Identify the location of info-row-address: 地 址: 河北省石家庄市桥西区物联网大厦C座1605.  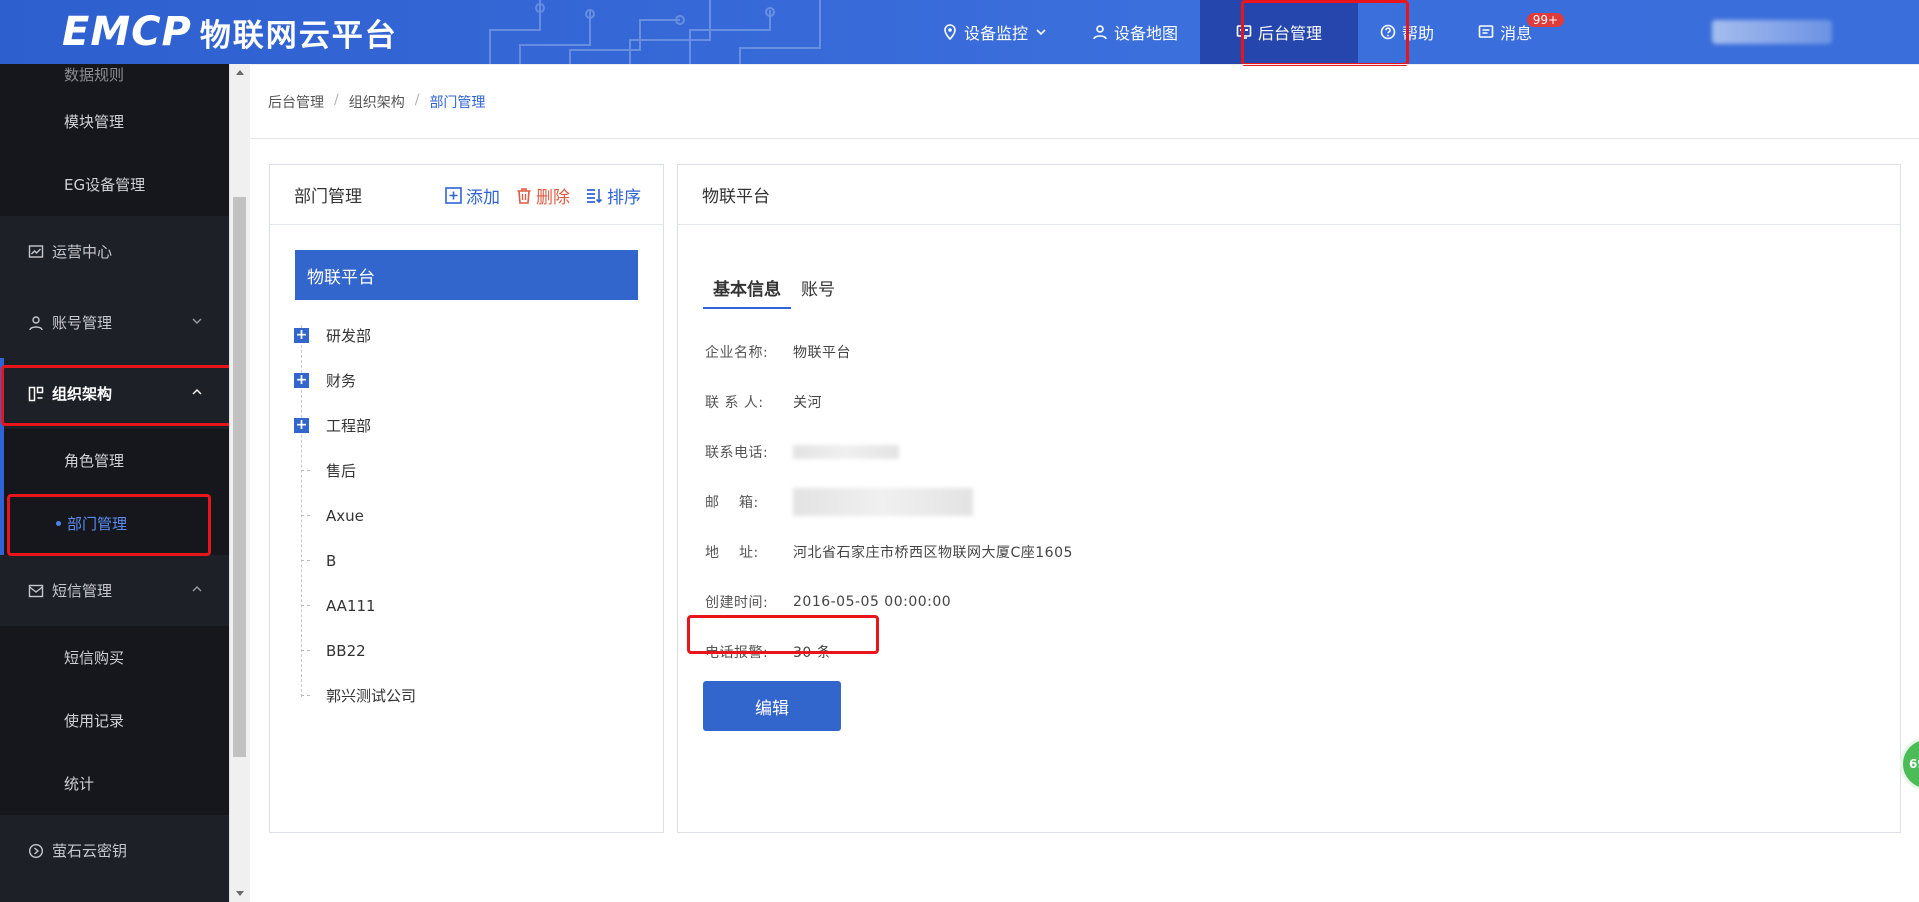
(889, 552).